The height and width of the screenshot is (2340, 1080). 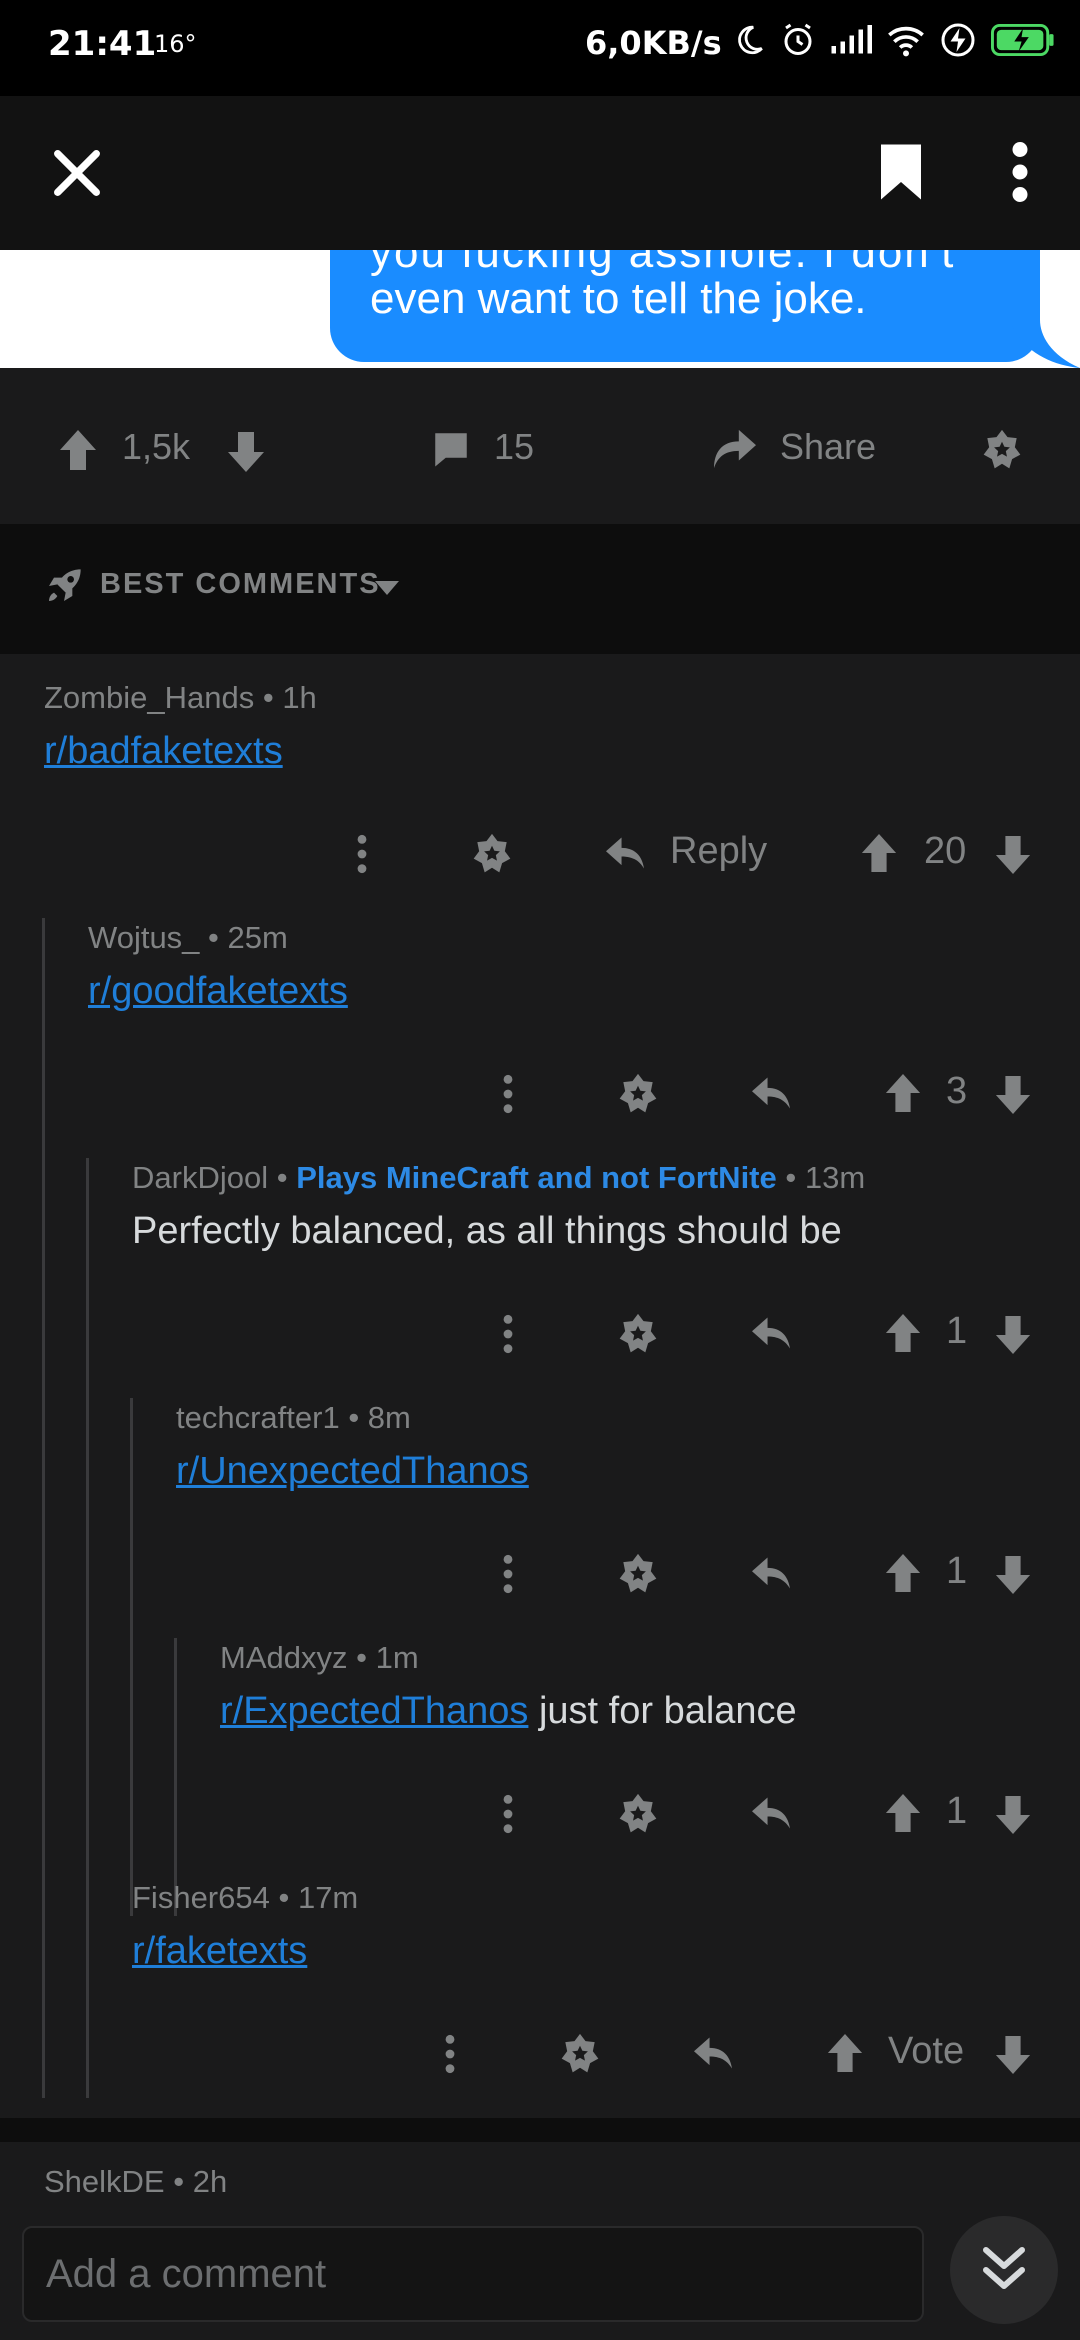 What do you see at coordinates (77, 173) in the screenshot?
I see `close-icon` at bounding box center [77, 173].